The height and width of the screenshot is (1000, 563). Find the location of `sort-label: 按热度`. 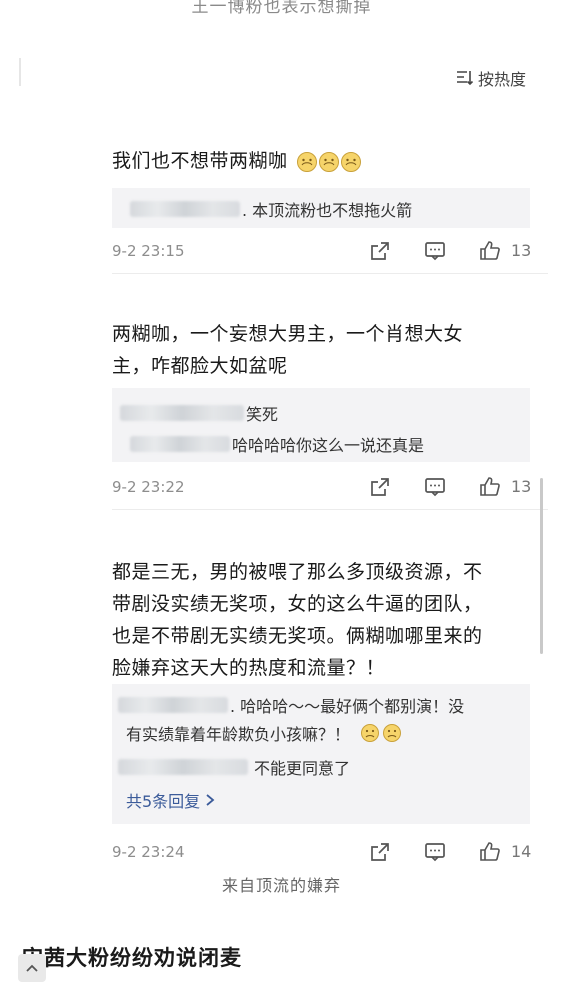

sort-label: 按热度 is located at coordinates (502, 79).